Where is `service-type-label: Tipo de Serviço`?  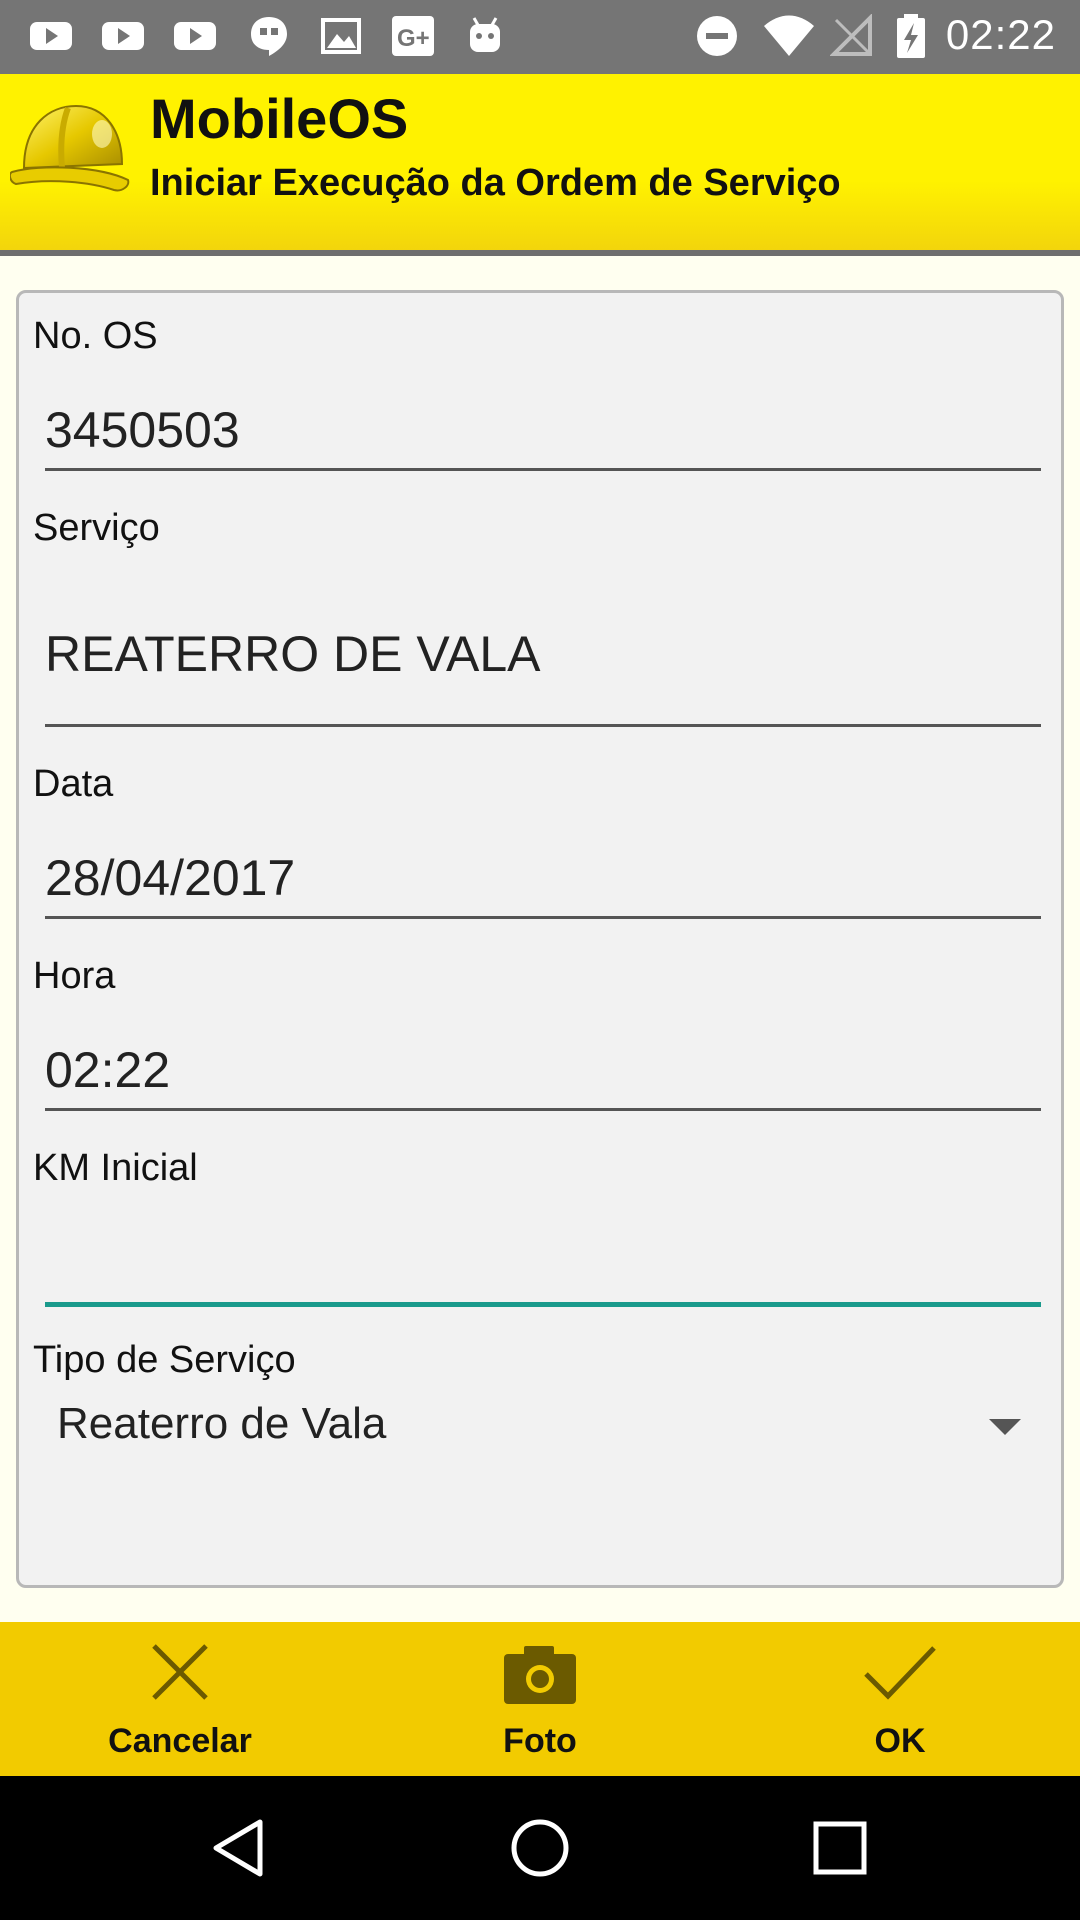
service-type-label: Tipo de Serviço is located at coordinates (164, 1360).